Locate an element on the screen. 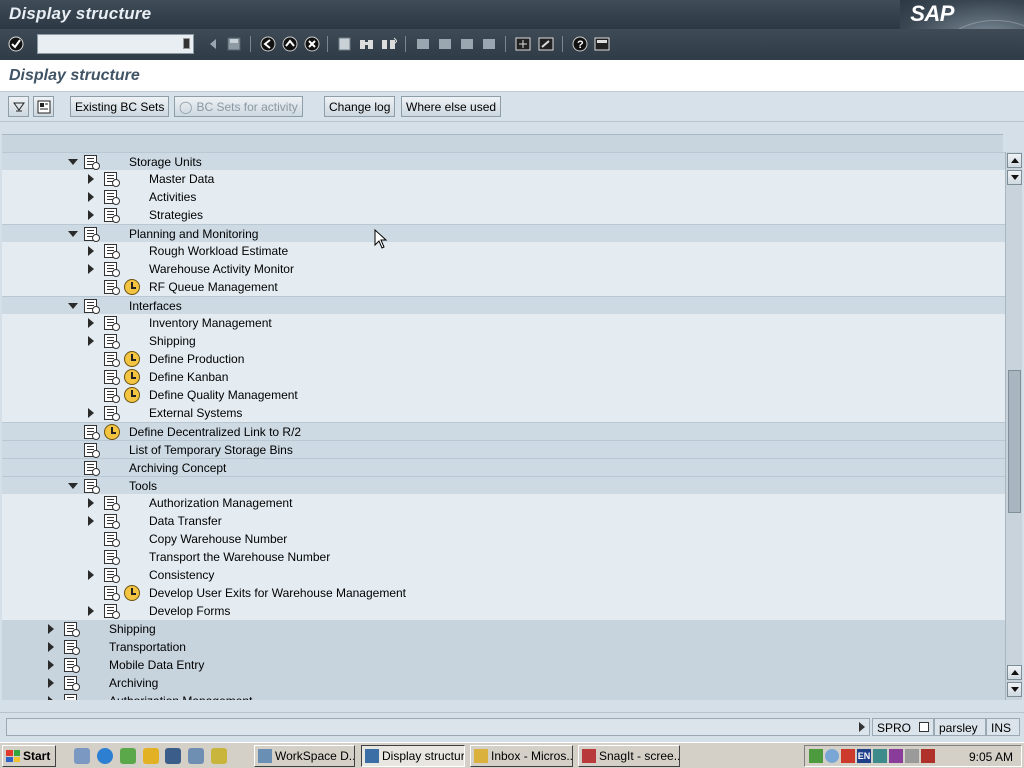 This screenshot has width=1024, height=768. tree-node: Transportation is located at coordinates (503, 647).